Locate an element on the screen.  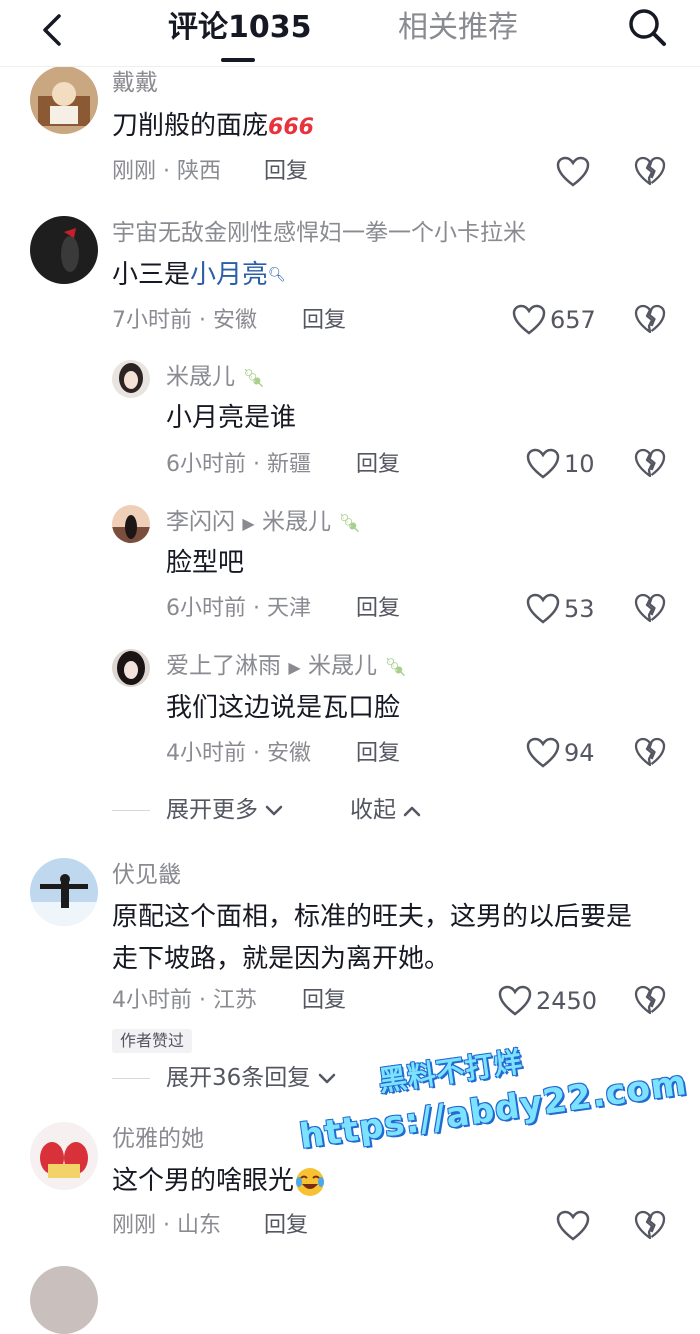
like-button: 10 is located at coordinates (560, 464).